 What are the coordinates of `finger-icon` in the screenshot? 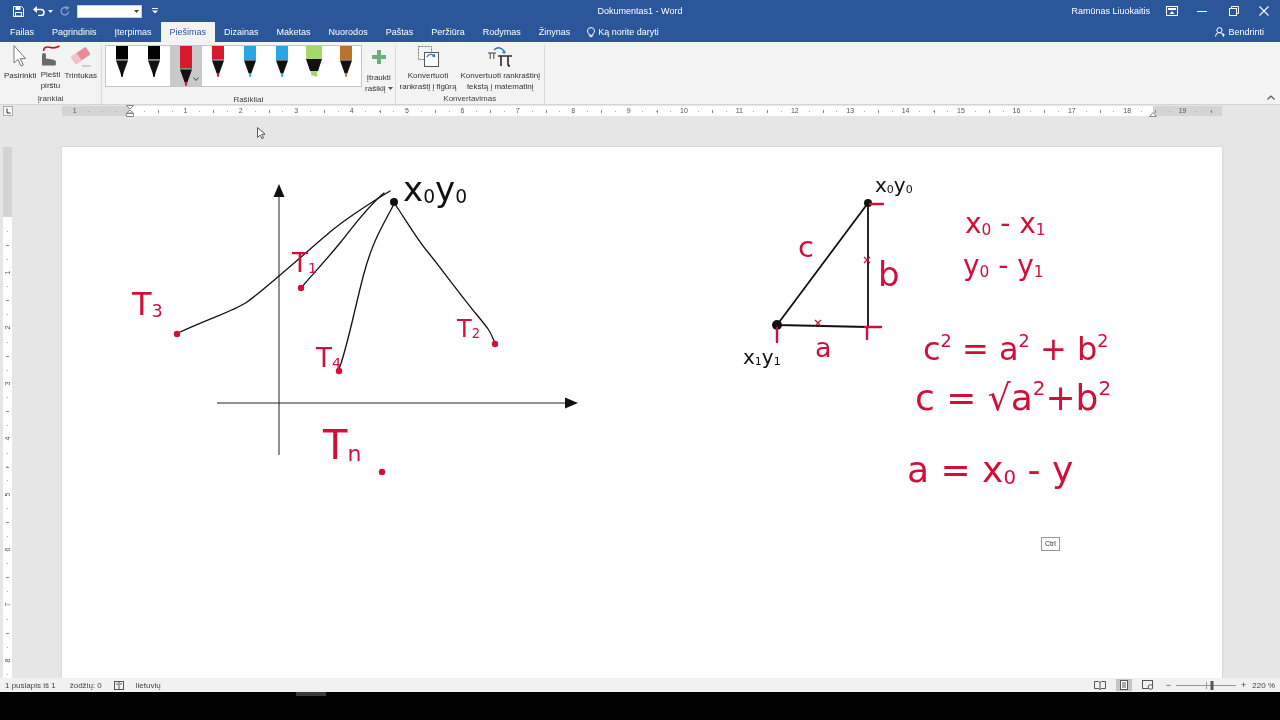 It's located at (50, 55).